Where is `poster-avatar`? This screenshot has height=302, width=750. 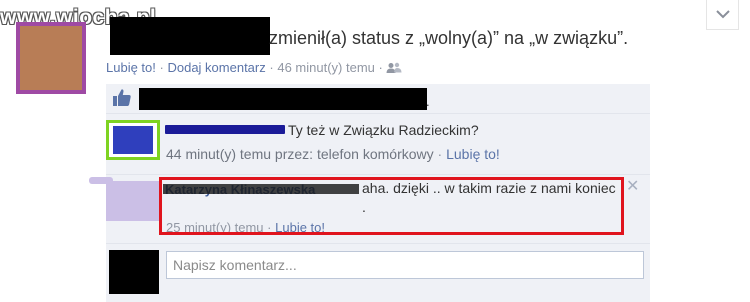 poster-avatar is located at coordinates (51, 58).